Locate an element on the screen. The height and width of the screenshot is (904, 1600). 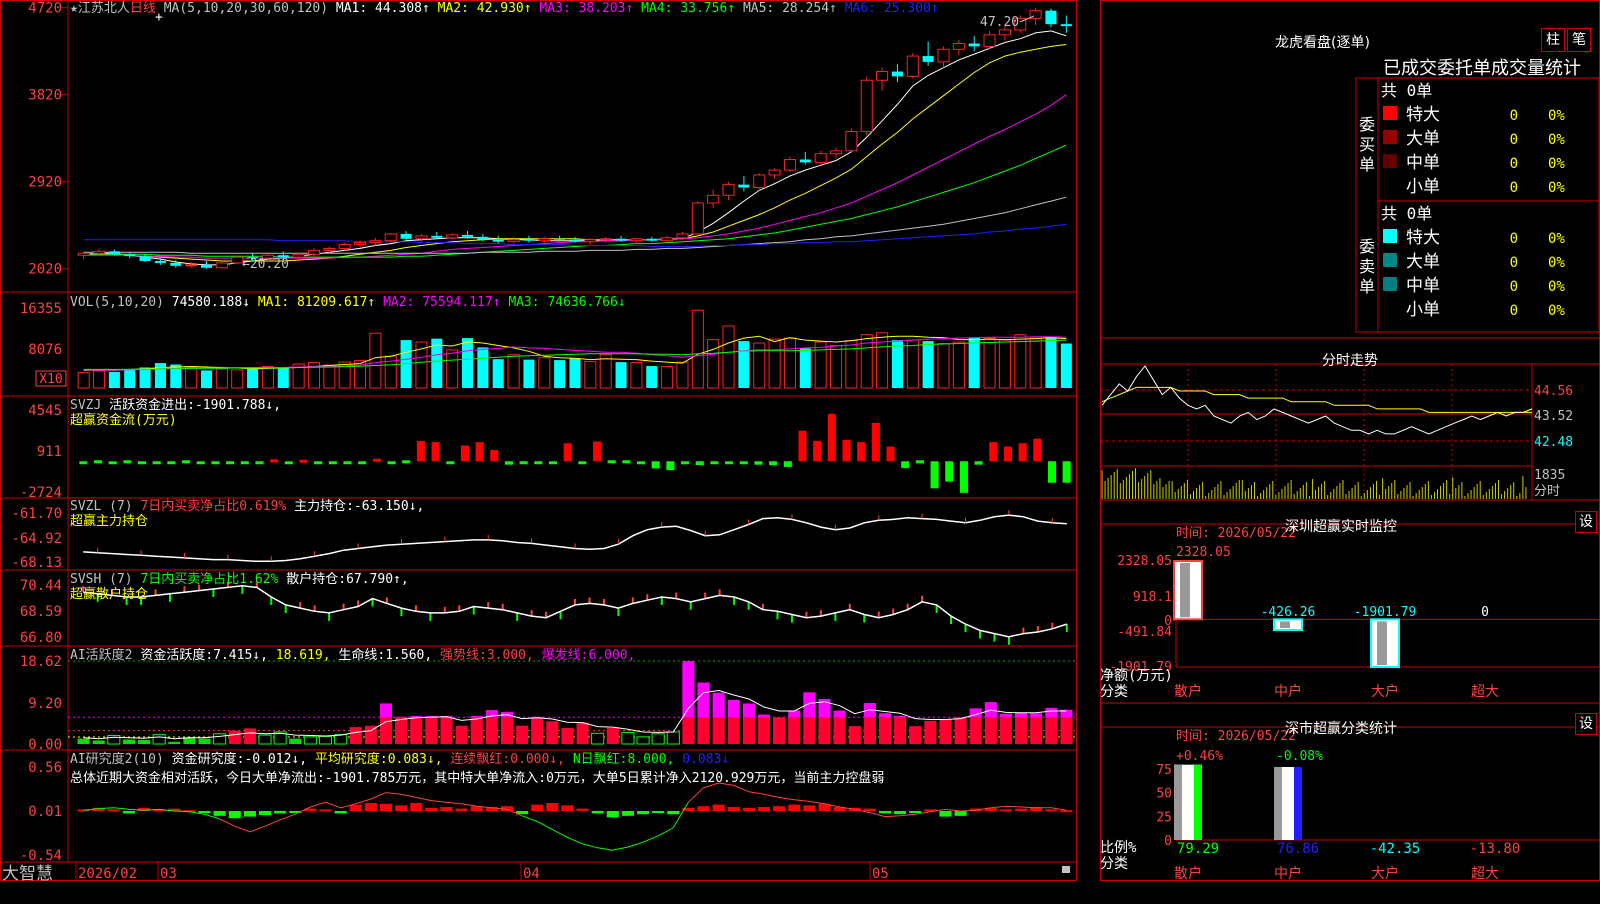
pen-mode-button: 笔 is located at coordinates (1579, 40).